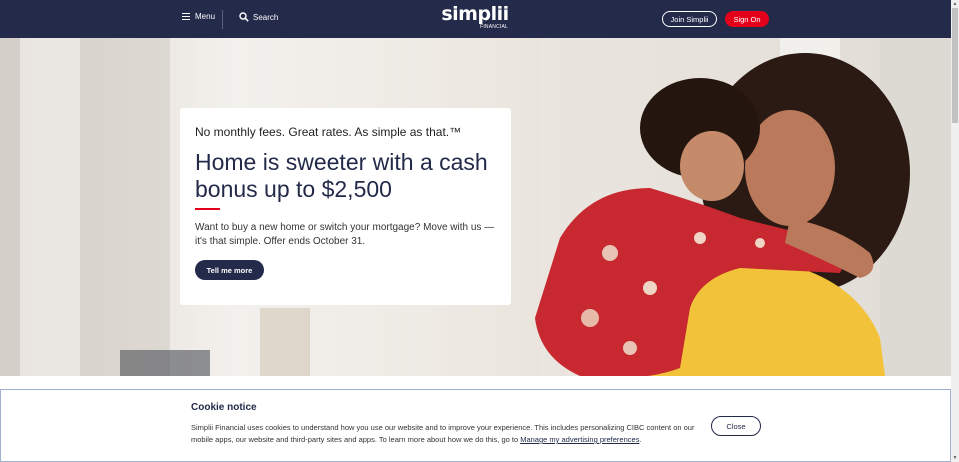 This screenshot has width=959, height=462. Describe the element at coordinates (689, 19) in the screenshot. I see `join-simplii-button: Join Simplii` at that location.